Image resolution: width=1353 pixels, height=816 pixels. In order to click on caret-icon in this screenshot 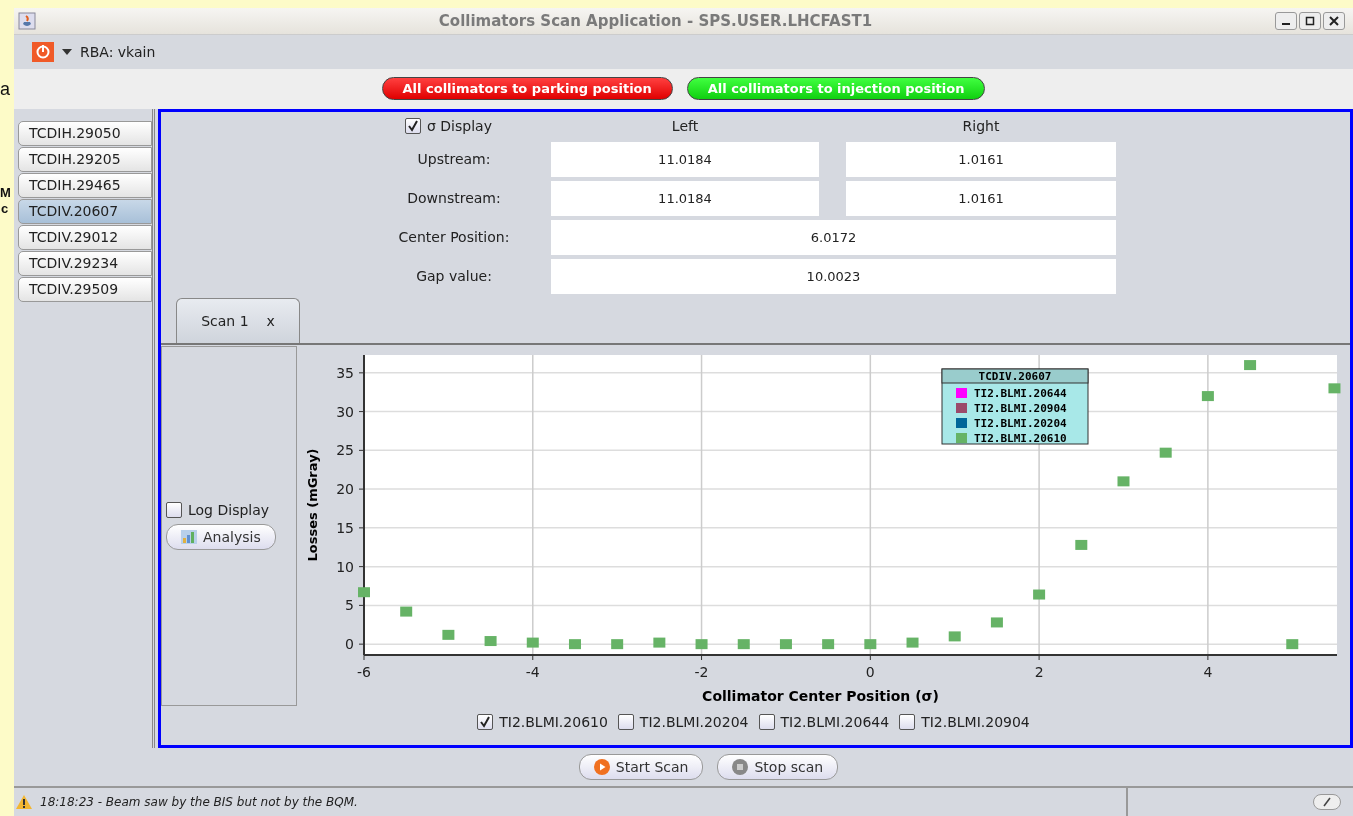, I will do `click(67, 51)`.